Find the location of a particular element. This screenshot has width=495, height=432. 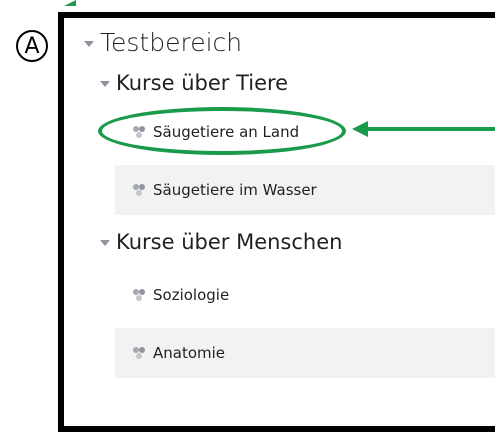

course-name: Säugetiere im Wasser is located at coordinates (235, 190).